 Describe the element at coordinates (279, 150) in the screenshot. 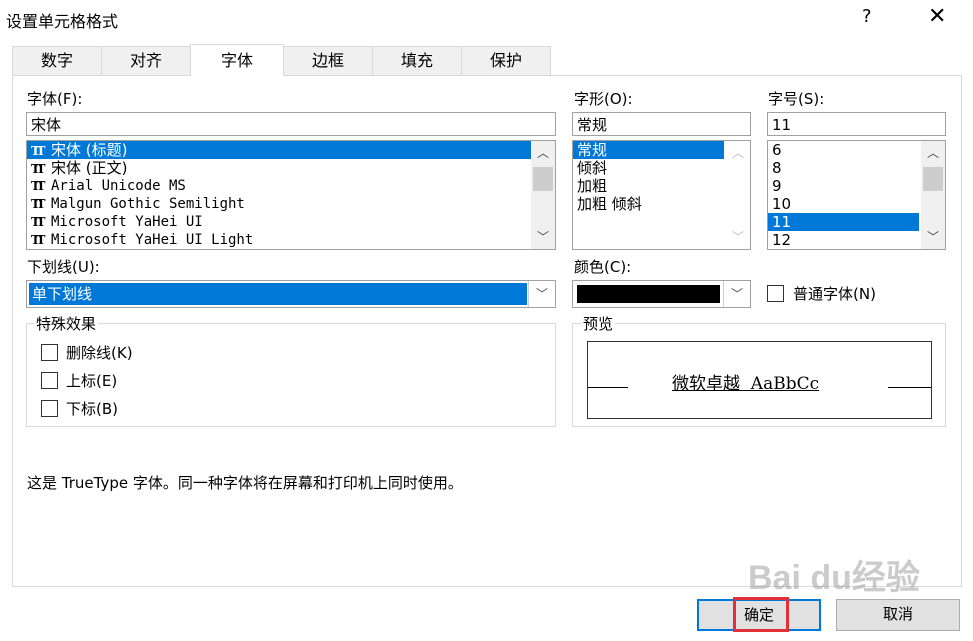

I see `font-list-item: TT 宋体 (标题)` at that location.